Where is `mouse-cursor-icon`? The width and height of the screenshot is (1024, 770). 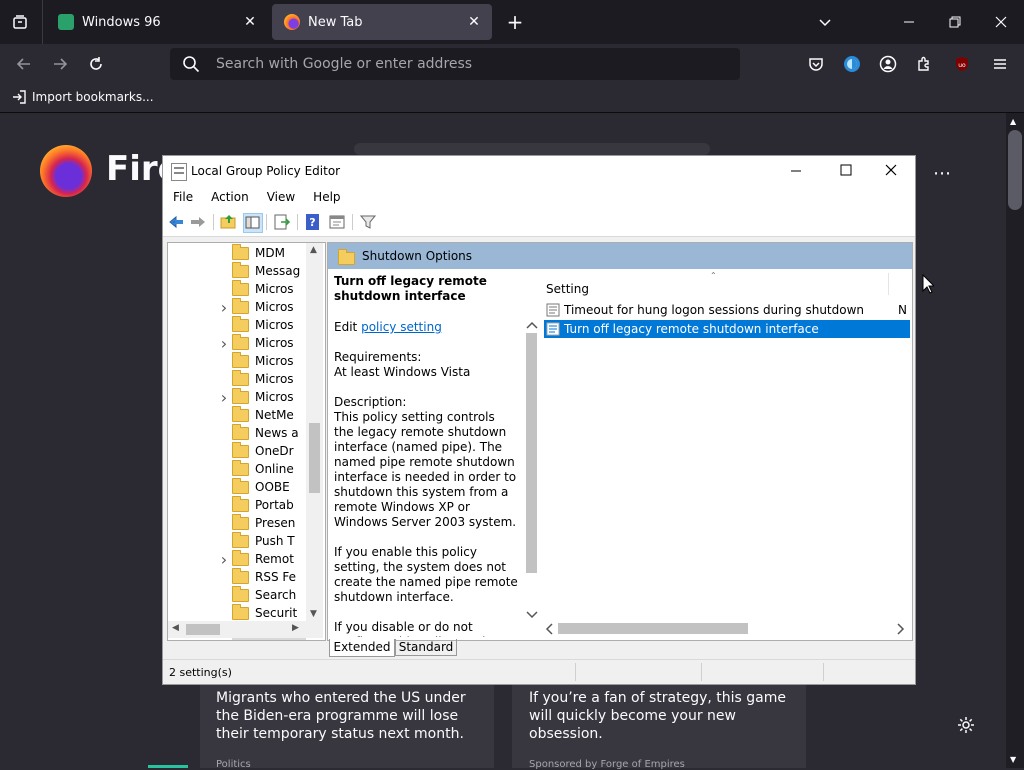 mouse-cursor-icon is located at coordinates (929, 285).